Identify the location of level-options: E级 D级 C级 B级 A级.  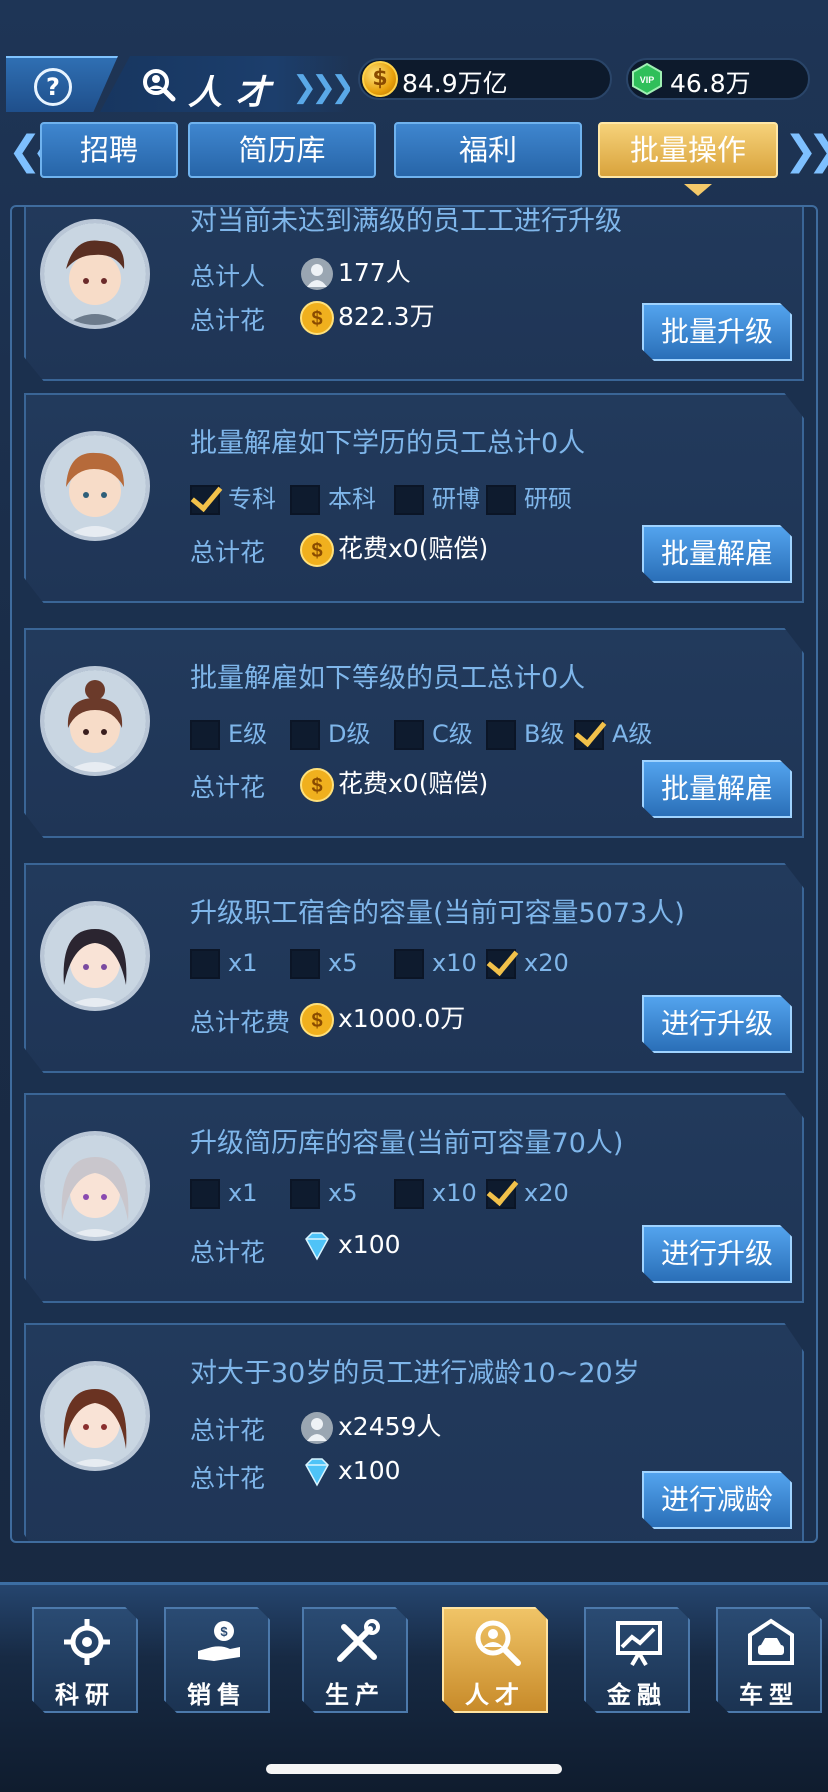
(470, 734).